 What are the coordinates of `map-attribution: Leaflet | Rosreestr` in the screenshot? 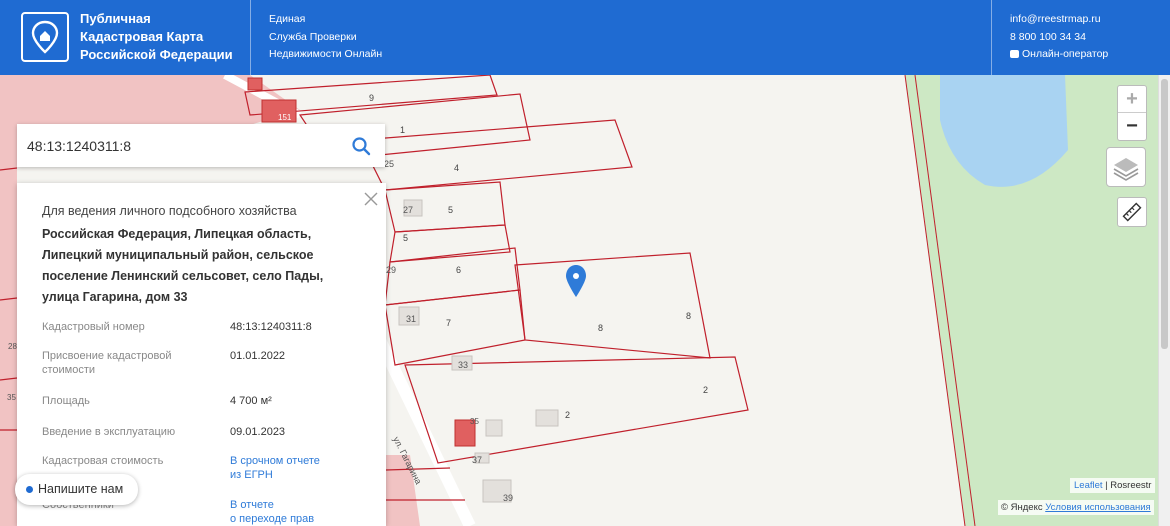 It's located at (1113, 485).